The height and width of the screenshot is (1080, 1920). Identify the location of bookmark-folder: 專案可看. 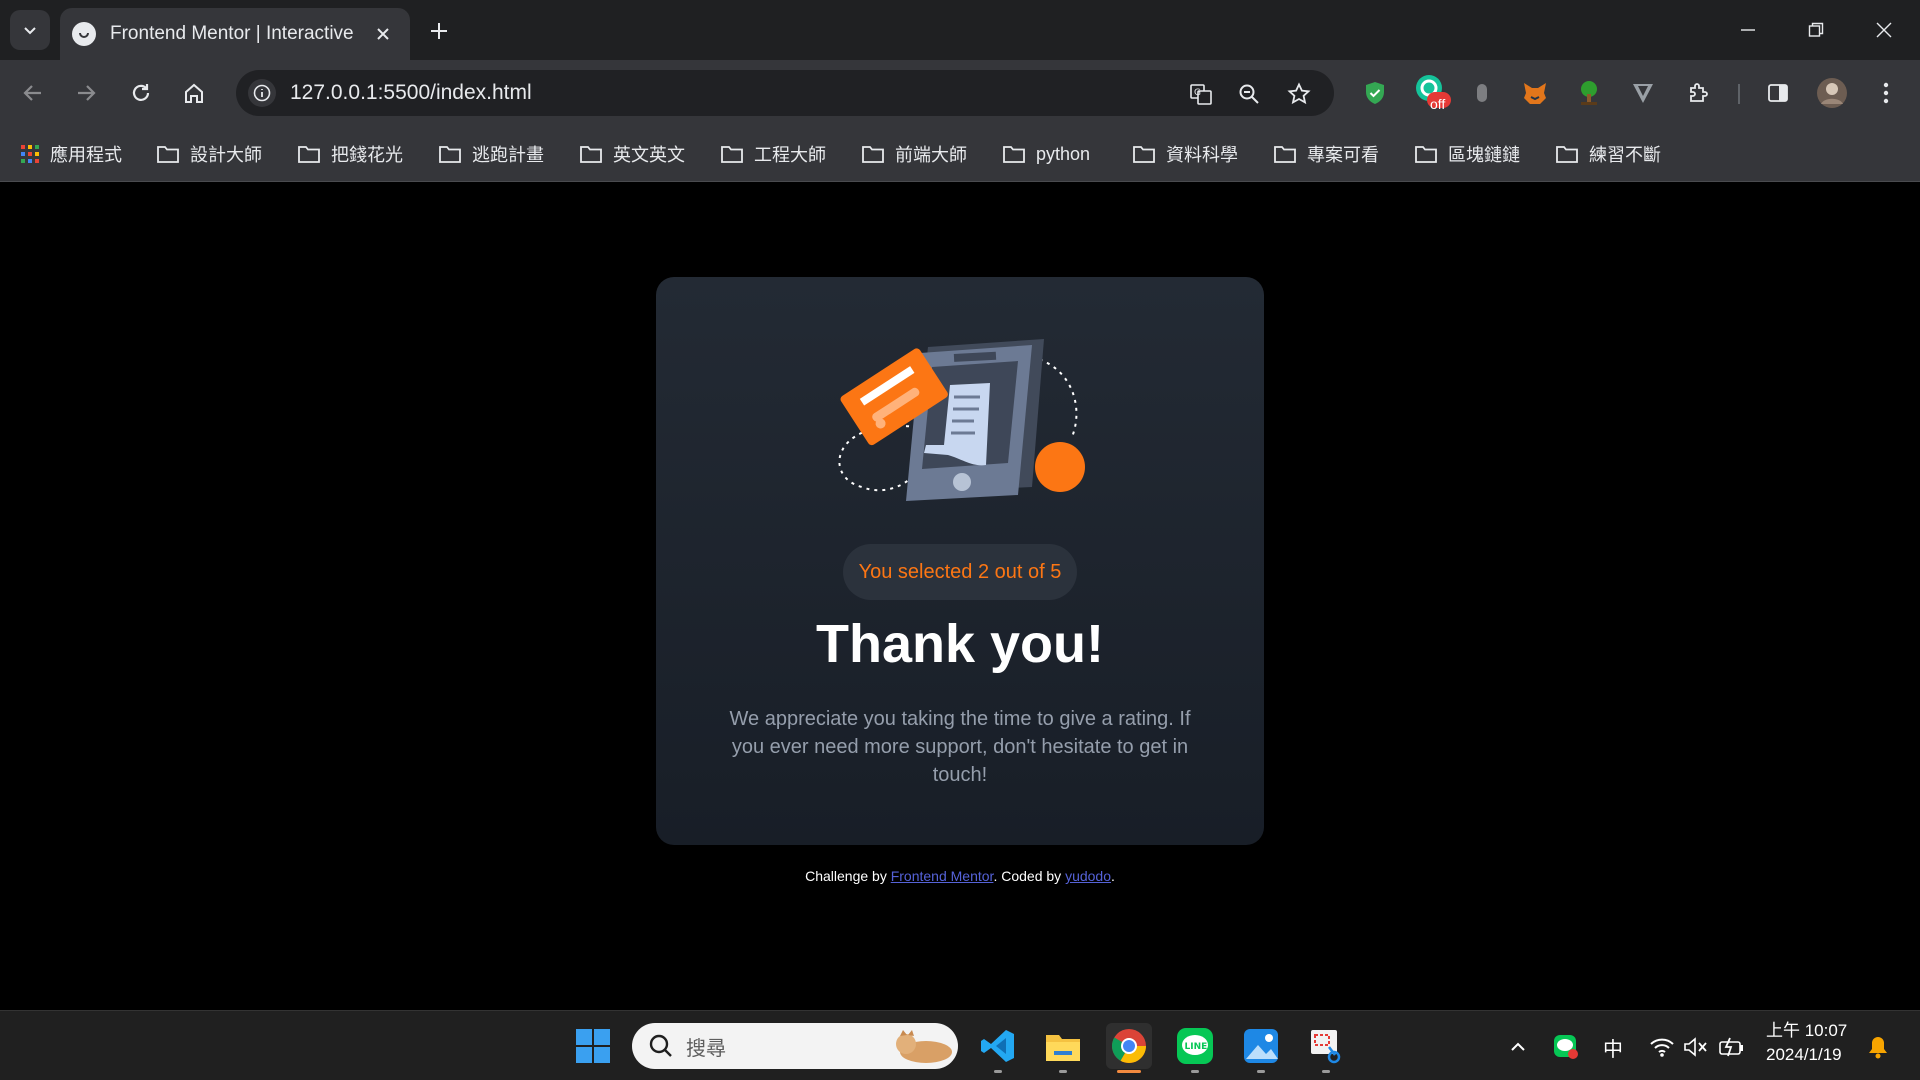
(1326, 154).